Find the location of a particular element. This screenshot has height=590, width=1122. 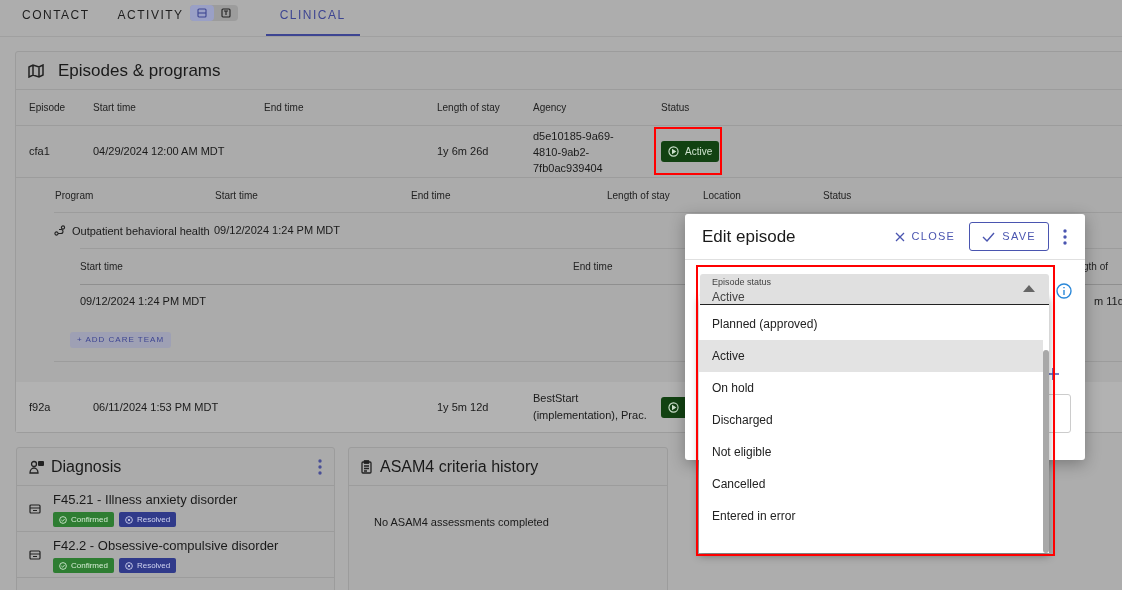

column-header: Agency is located at coordinates (550, 108).